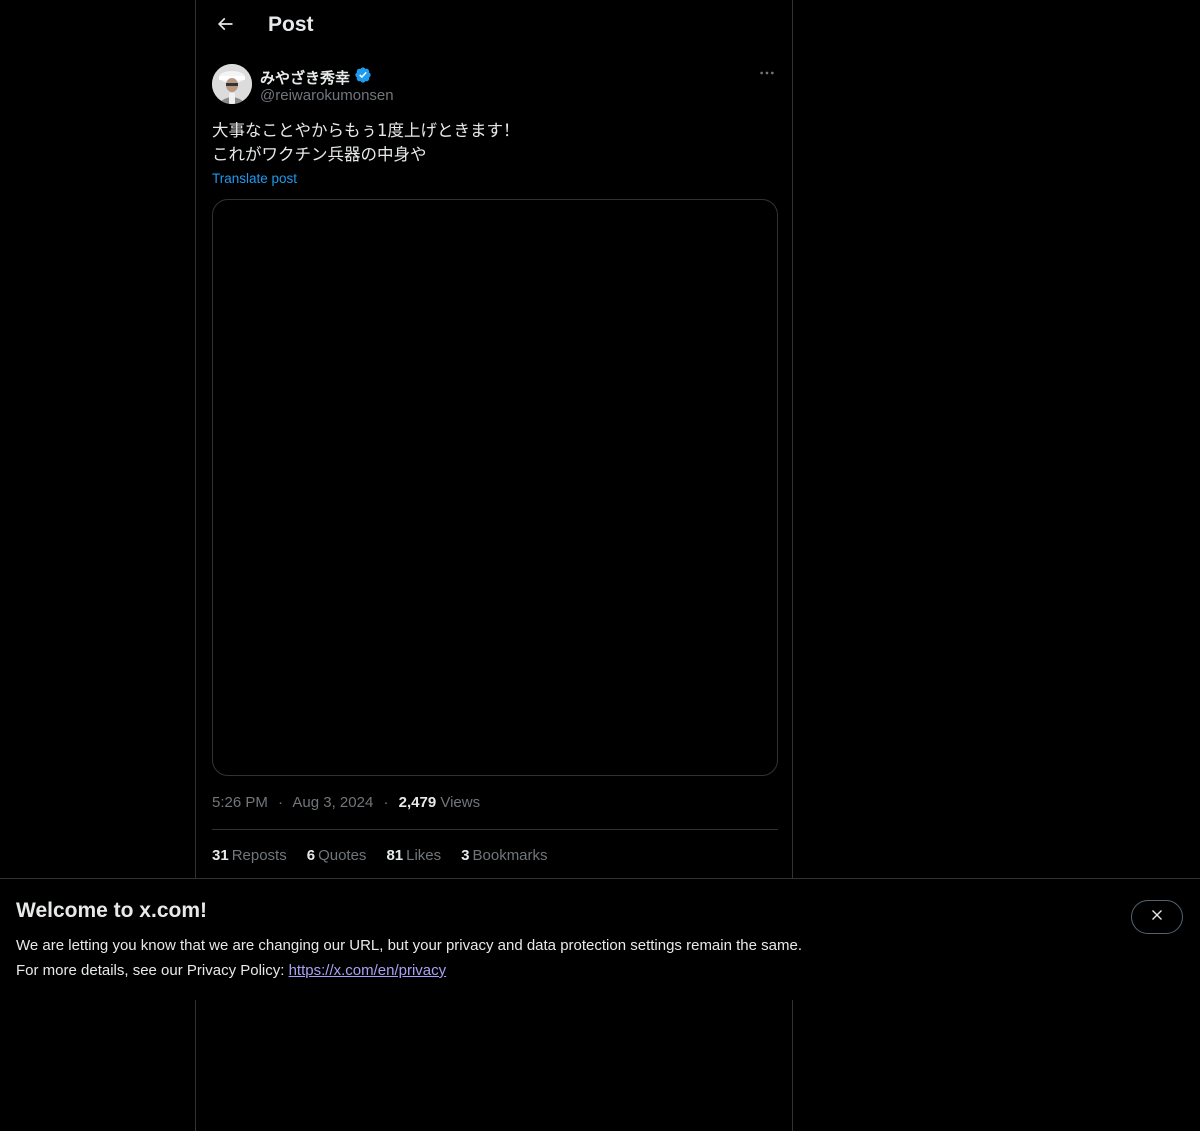  Describe the element at coordinates (495, 86) in the screenshot. I see `post-author: みやざき秀幸 @reiwarokumonsen` at that location.